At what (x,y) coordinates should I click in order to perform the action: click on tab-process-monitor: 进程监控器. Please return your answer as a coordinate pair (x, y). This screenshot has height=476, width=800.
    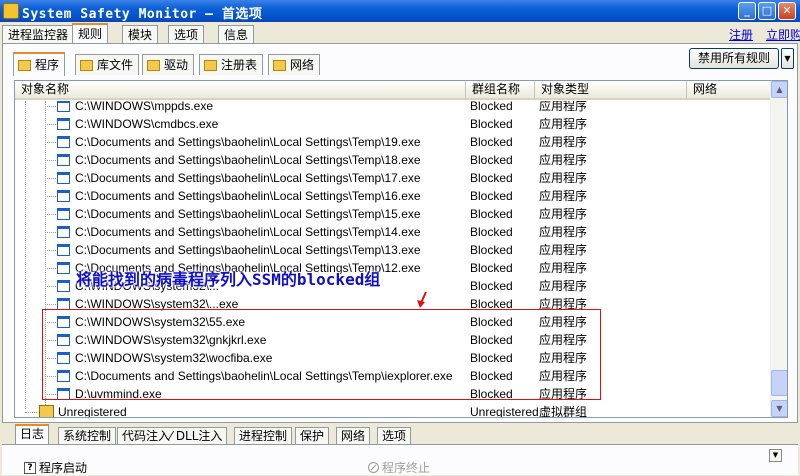
    Looking at the image, I should click on (38, 34).